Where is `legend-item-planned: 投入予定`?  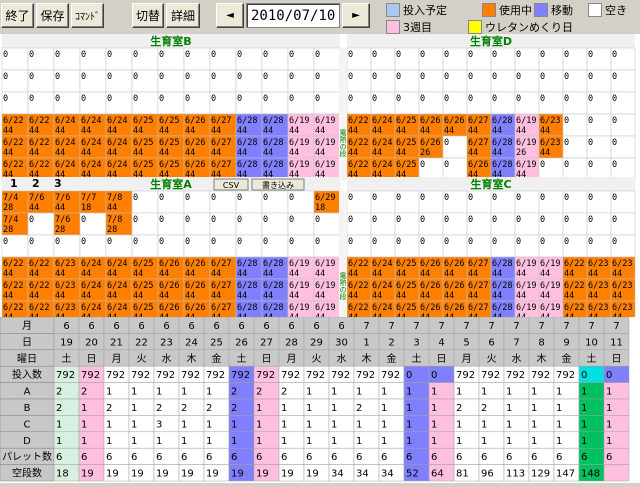
legend-item-planned: 投入予定 is located at coordinates (416, 10).